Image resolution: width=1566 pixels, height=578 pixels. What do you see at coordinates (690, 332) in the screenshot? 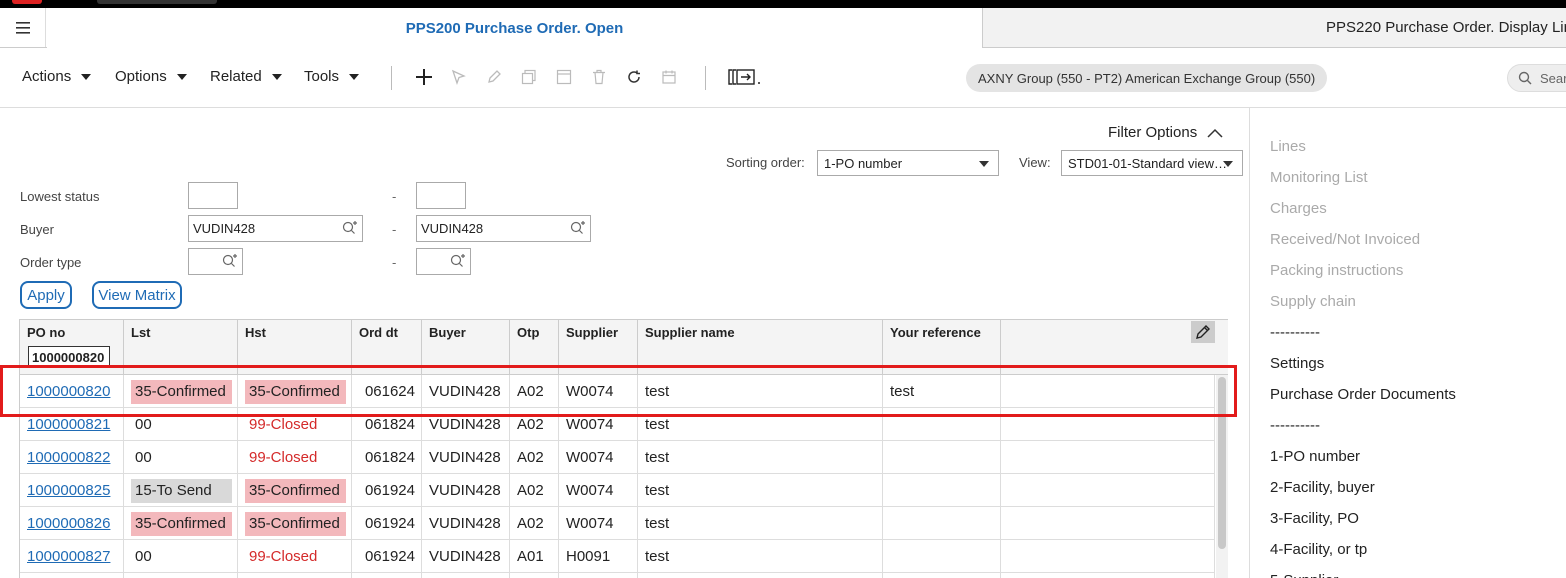
I see `column-header-label: Supplier name` at bounding box center [690, 332].